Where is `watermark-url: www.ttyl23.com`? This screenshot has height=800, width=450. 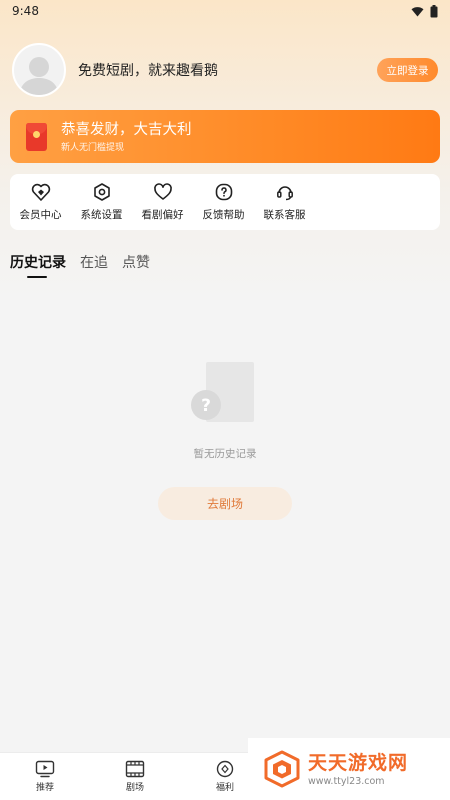 watermark-url: www.ttyl23.com is located at coordinates (346, 781).